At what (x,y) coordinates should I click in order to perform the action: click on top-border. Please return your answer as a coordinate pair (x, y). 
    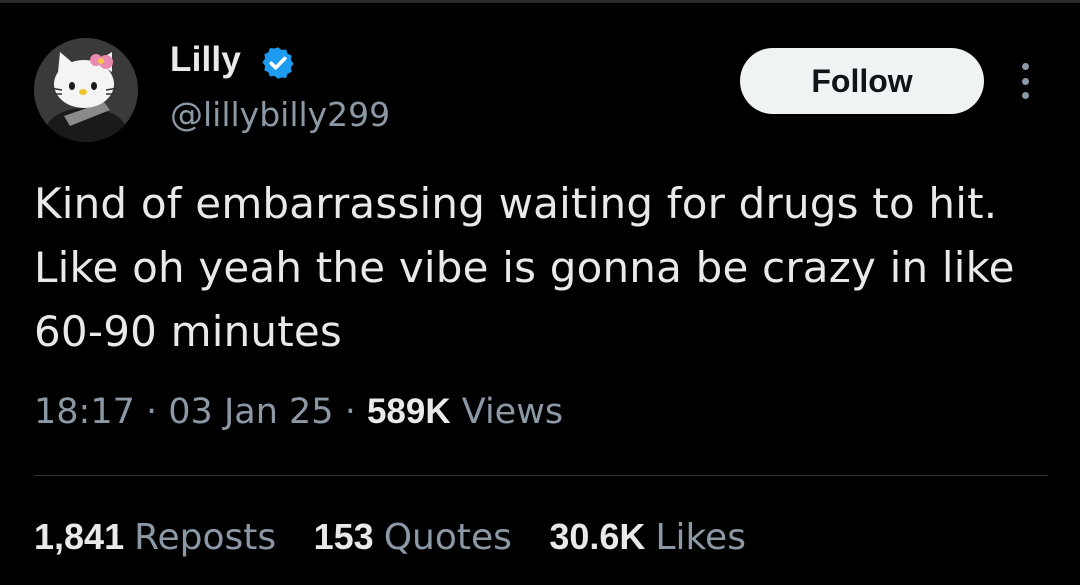
    Looking at the image, I should click on (540, 1).